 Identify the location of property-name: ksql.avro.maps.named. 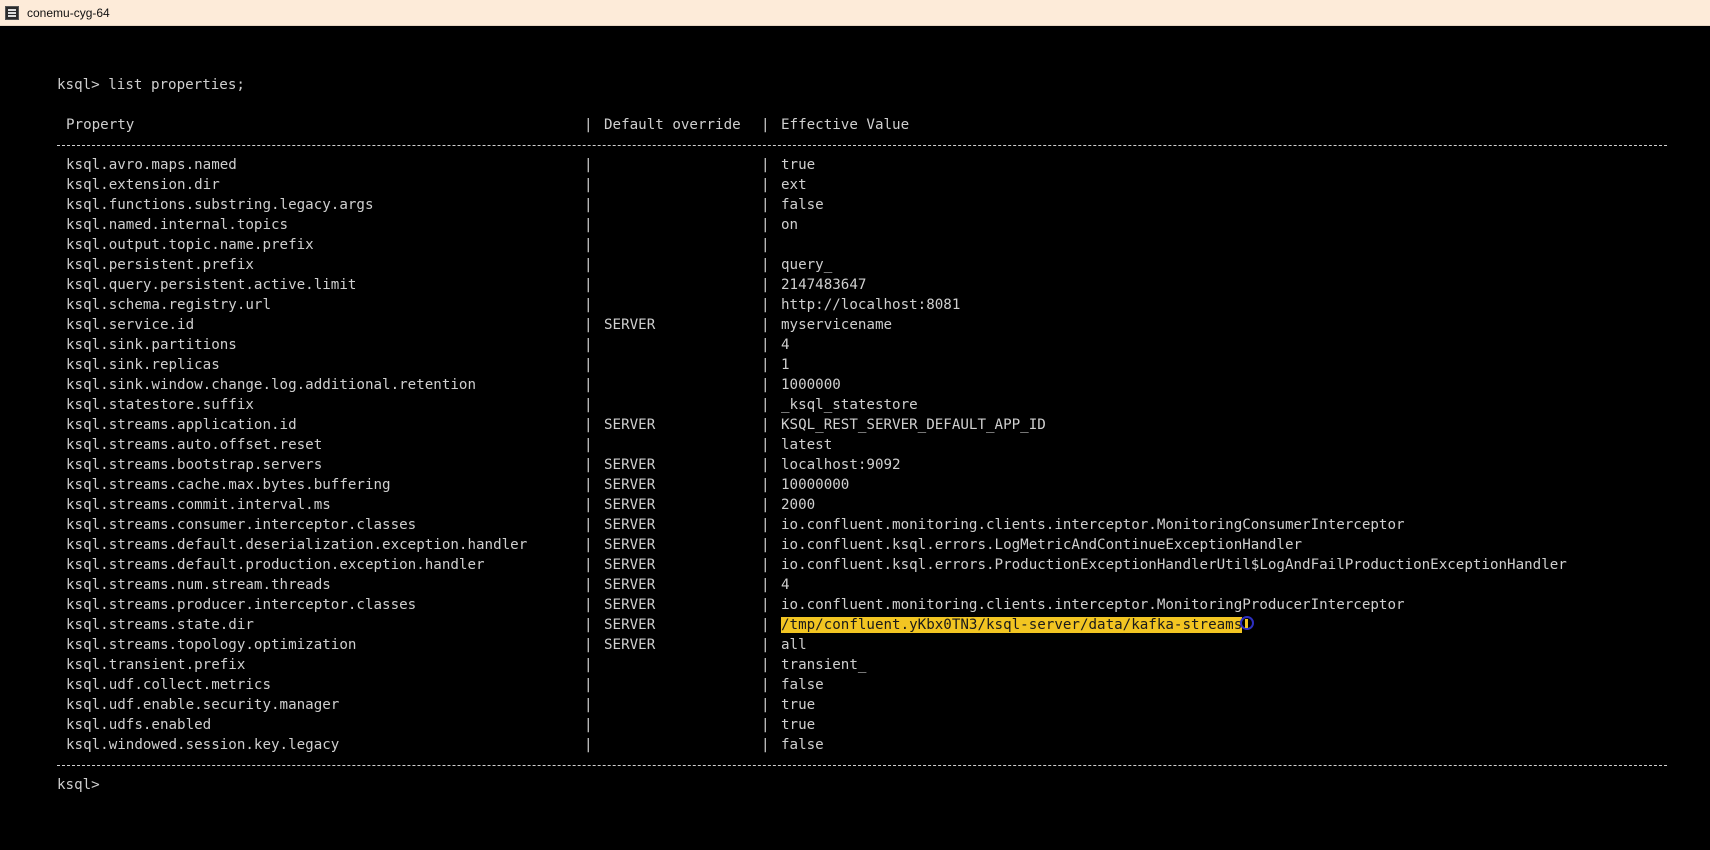
(151, 165).